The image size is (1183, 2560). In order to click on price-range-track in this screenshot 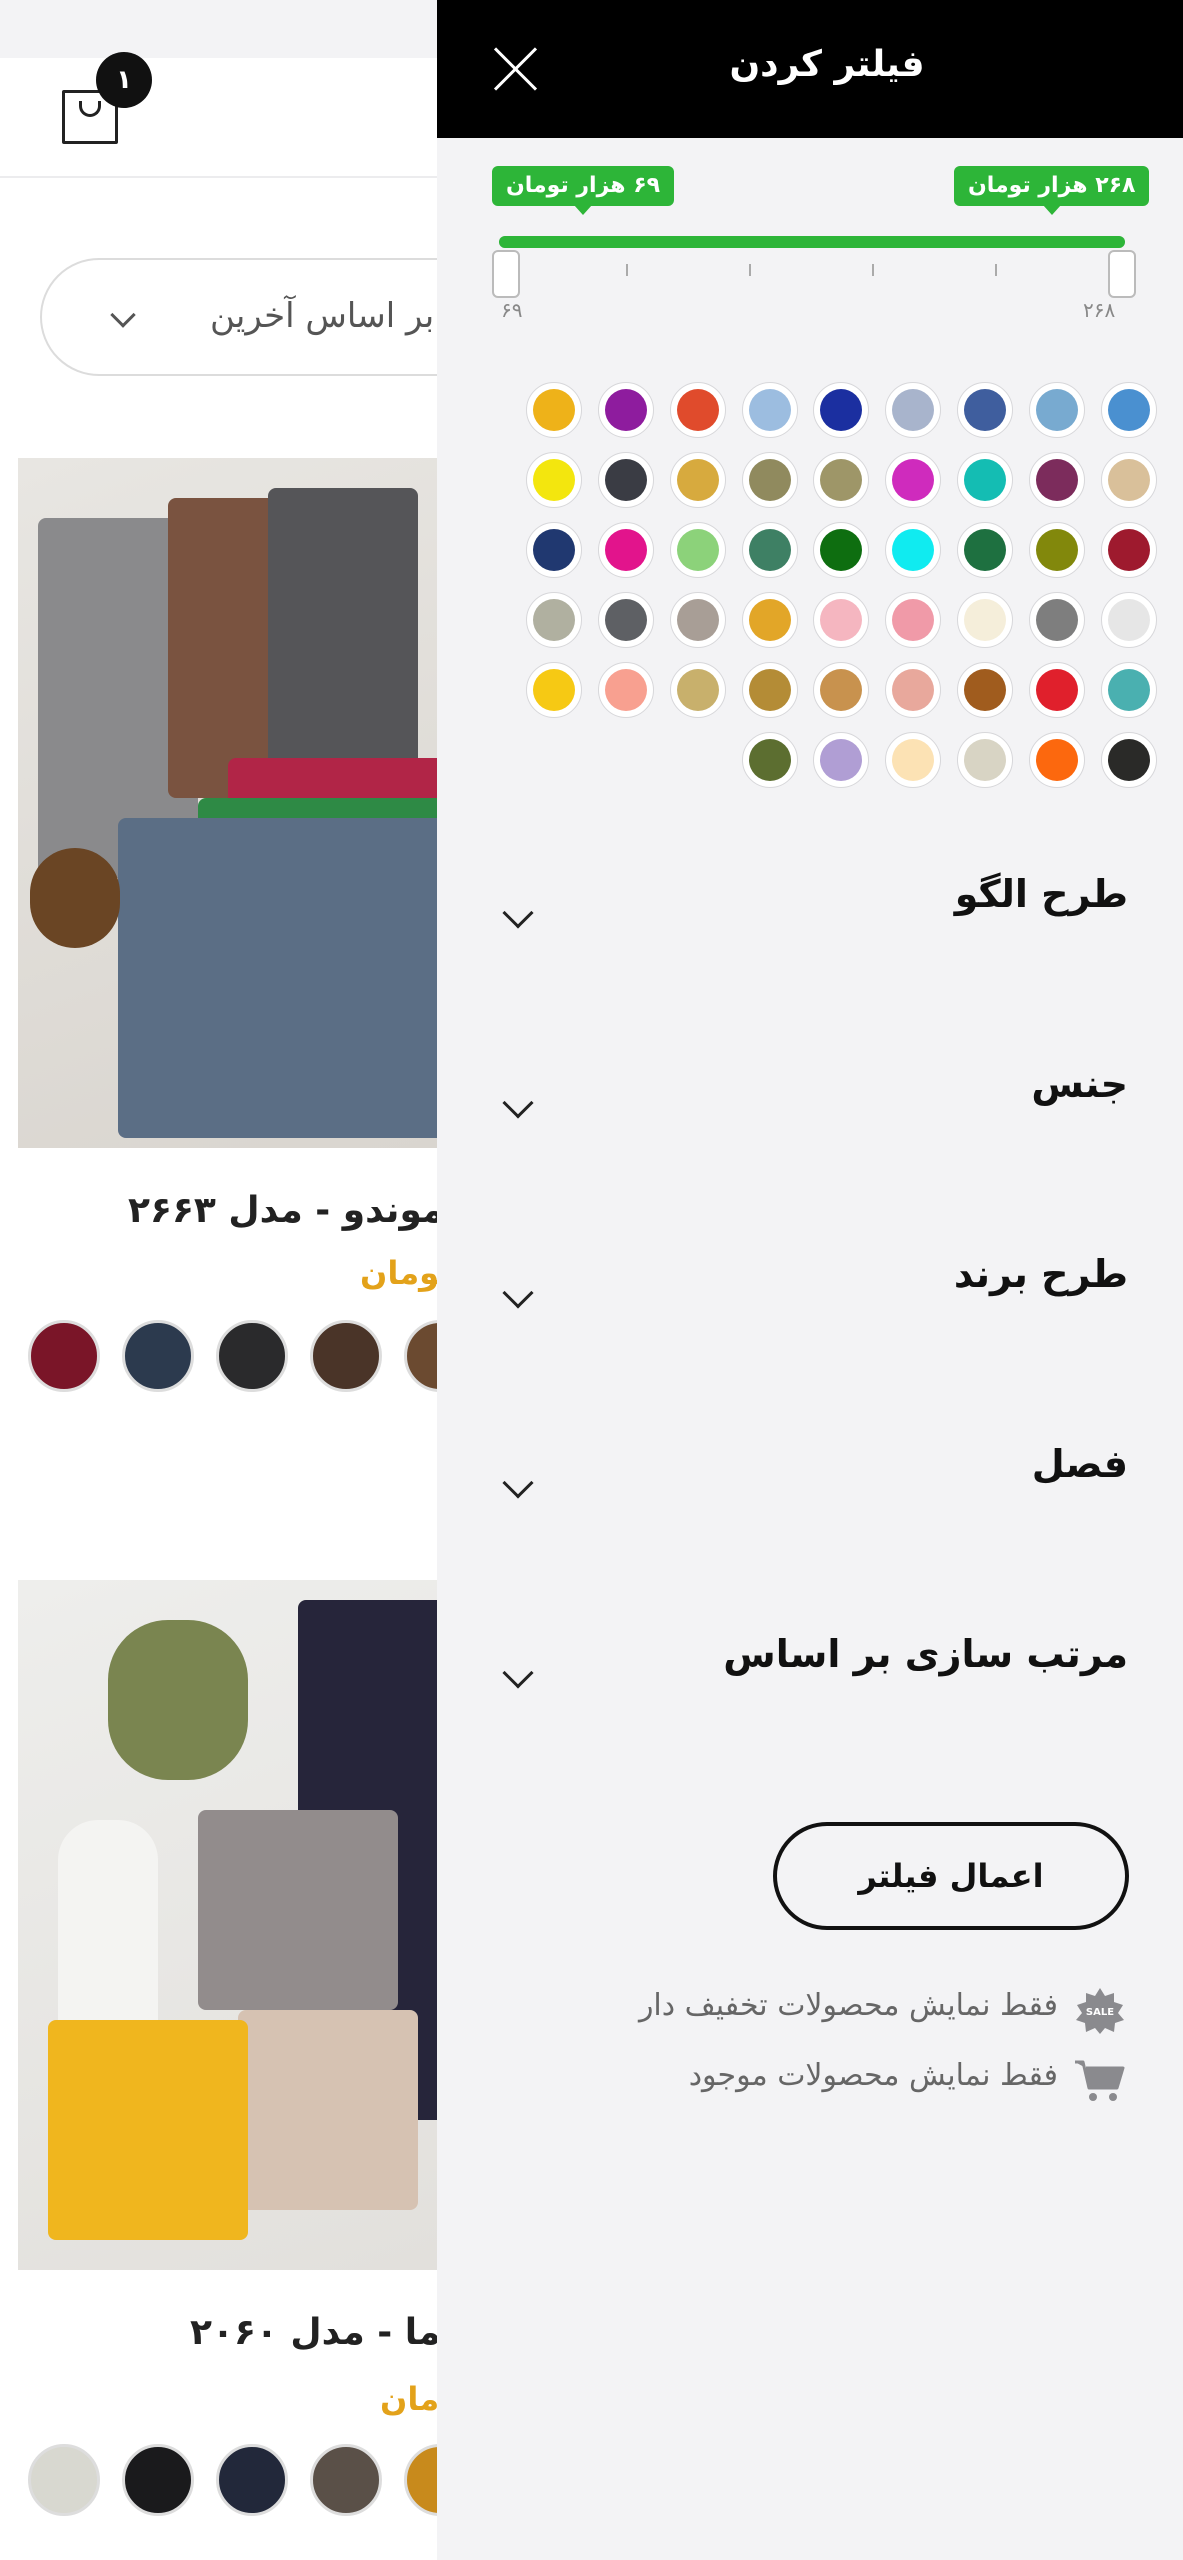, I will do `click(812, 242)`.